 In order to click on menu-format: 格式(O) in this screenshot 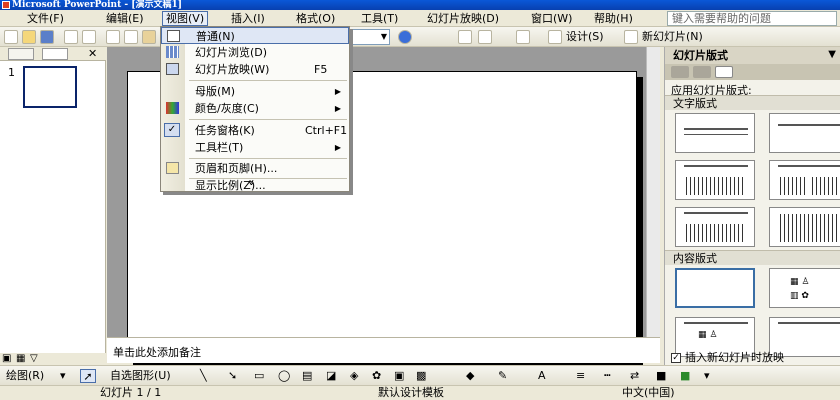, I will do `click(315, 18)`.